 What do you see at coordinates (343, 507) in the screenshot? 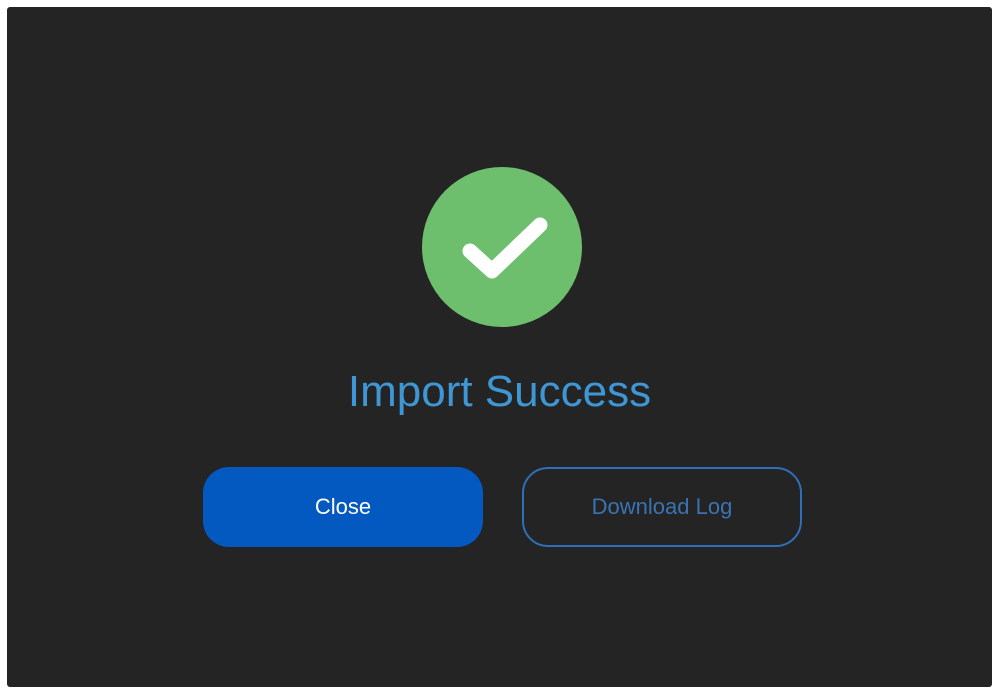
I see `close-button: Close` at bounding box center [343, 507].